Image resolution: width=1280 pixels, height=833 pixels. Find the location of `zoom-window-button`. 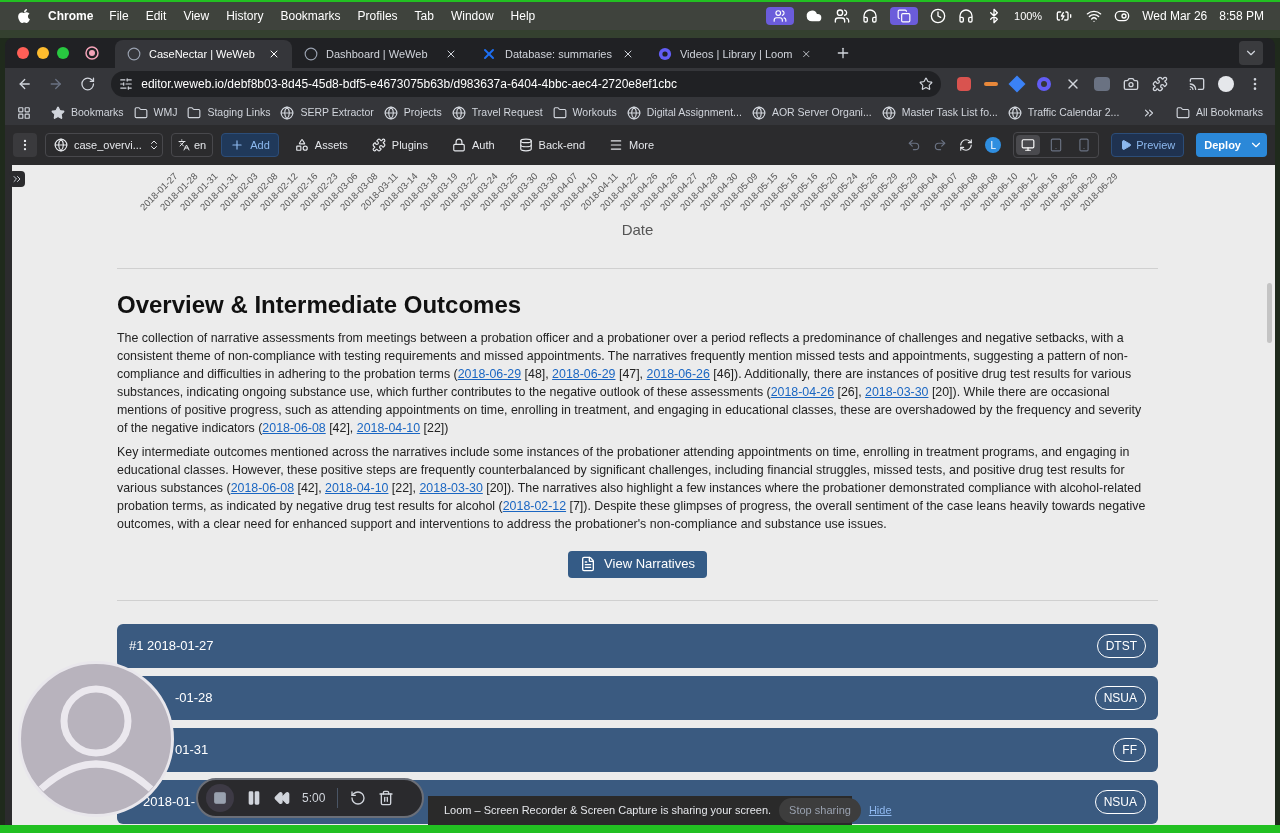

zoom-window-button is located at coordinates (63, 53).